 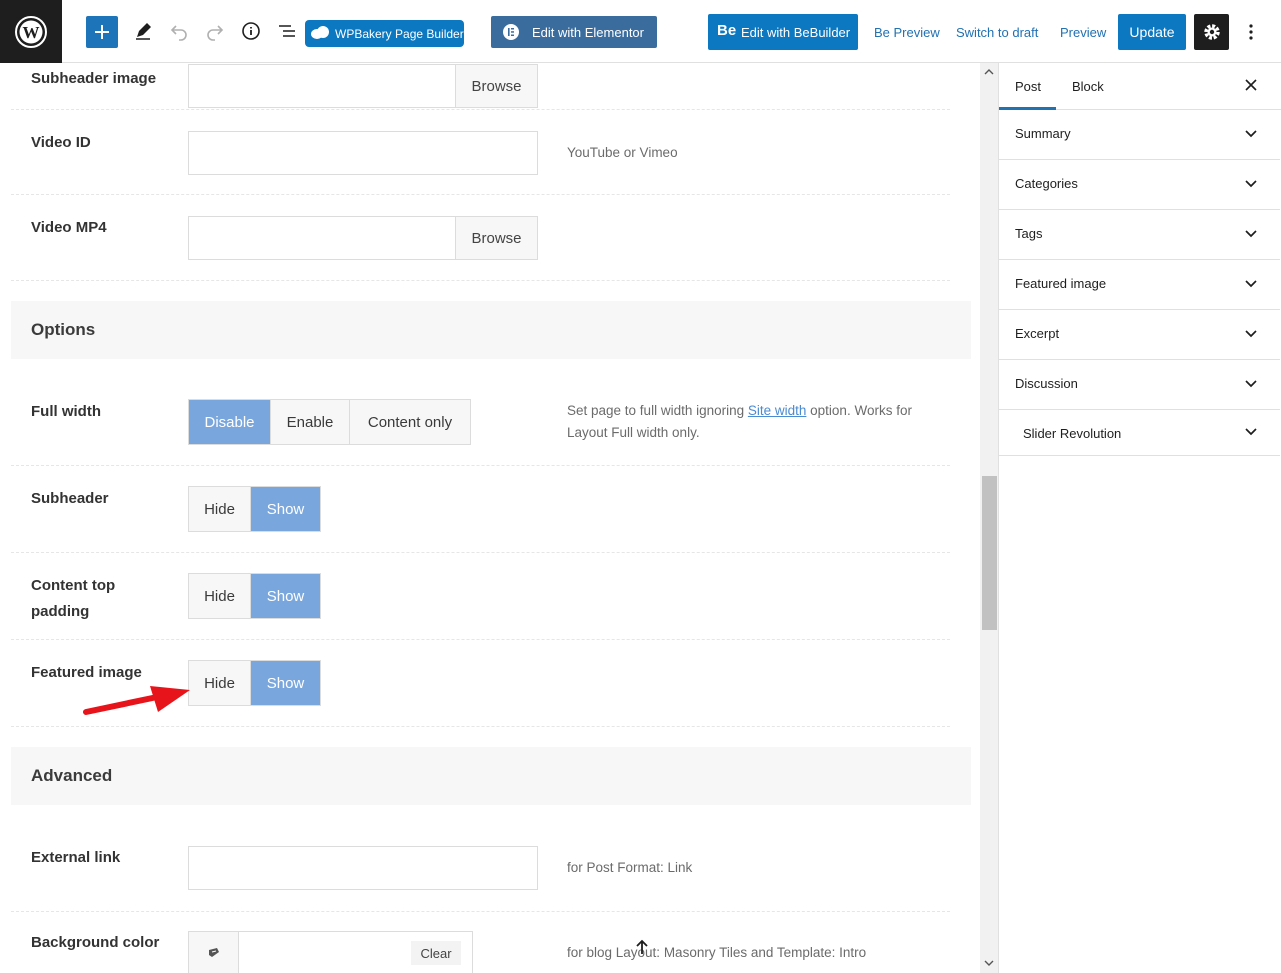 I want to click on content-top-padding-row: Content top padding Hide Show, so click(x=480, y=596).